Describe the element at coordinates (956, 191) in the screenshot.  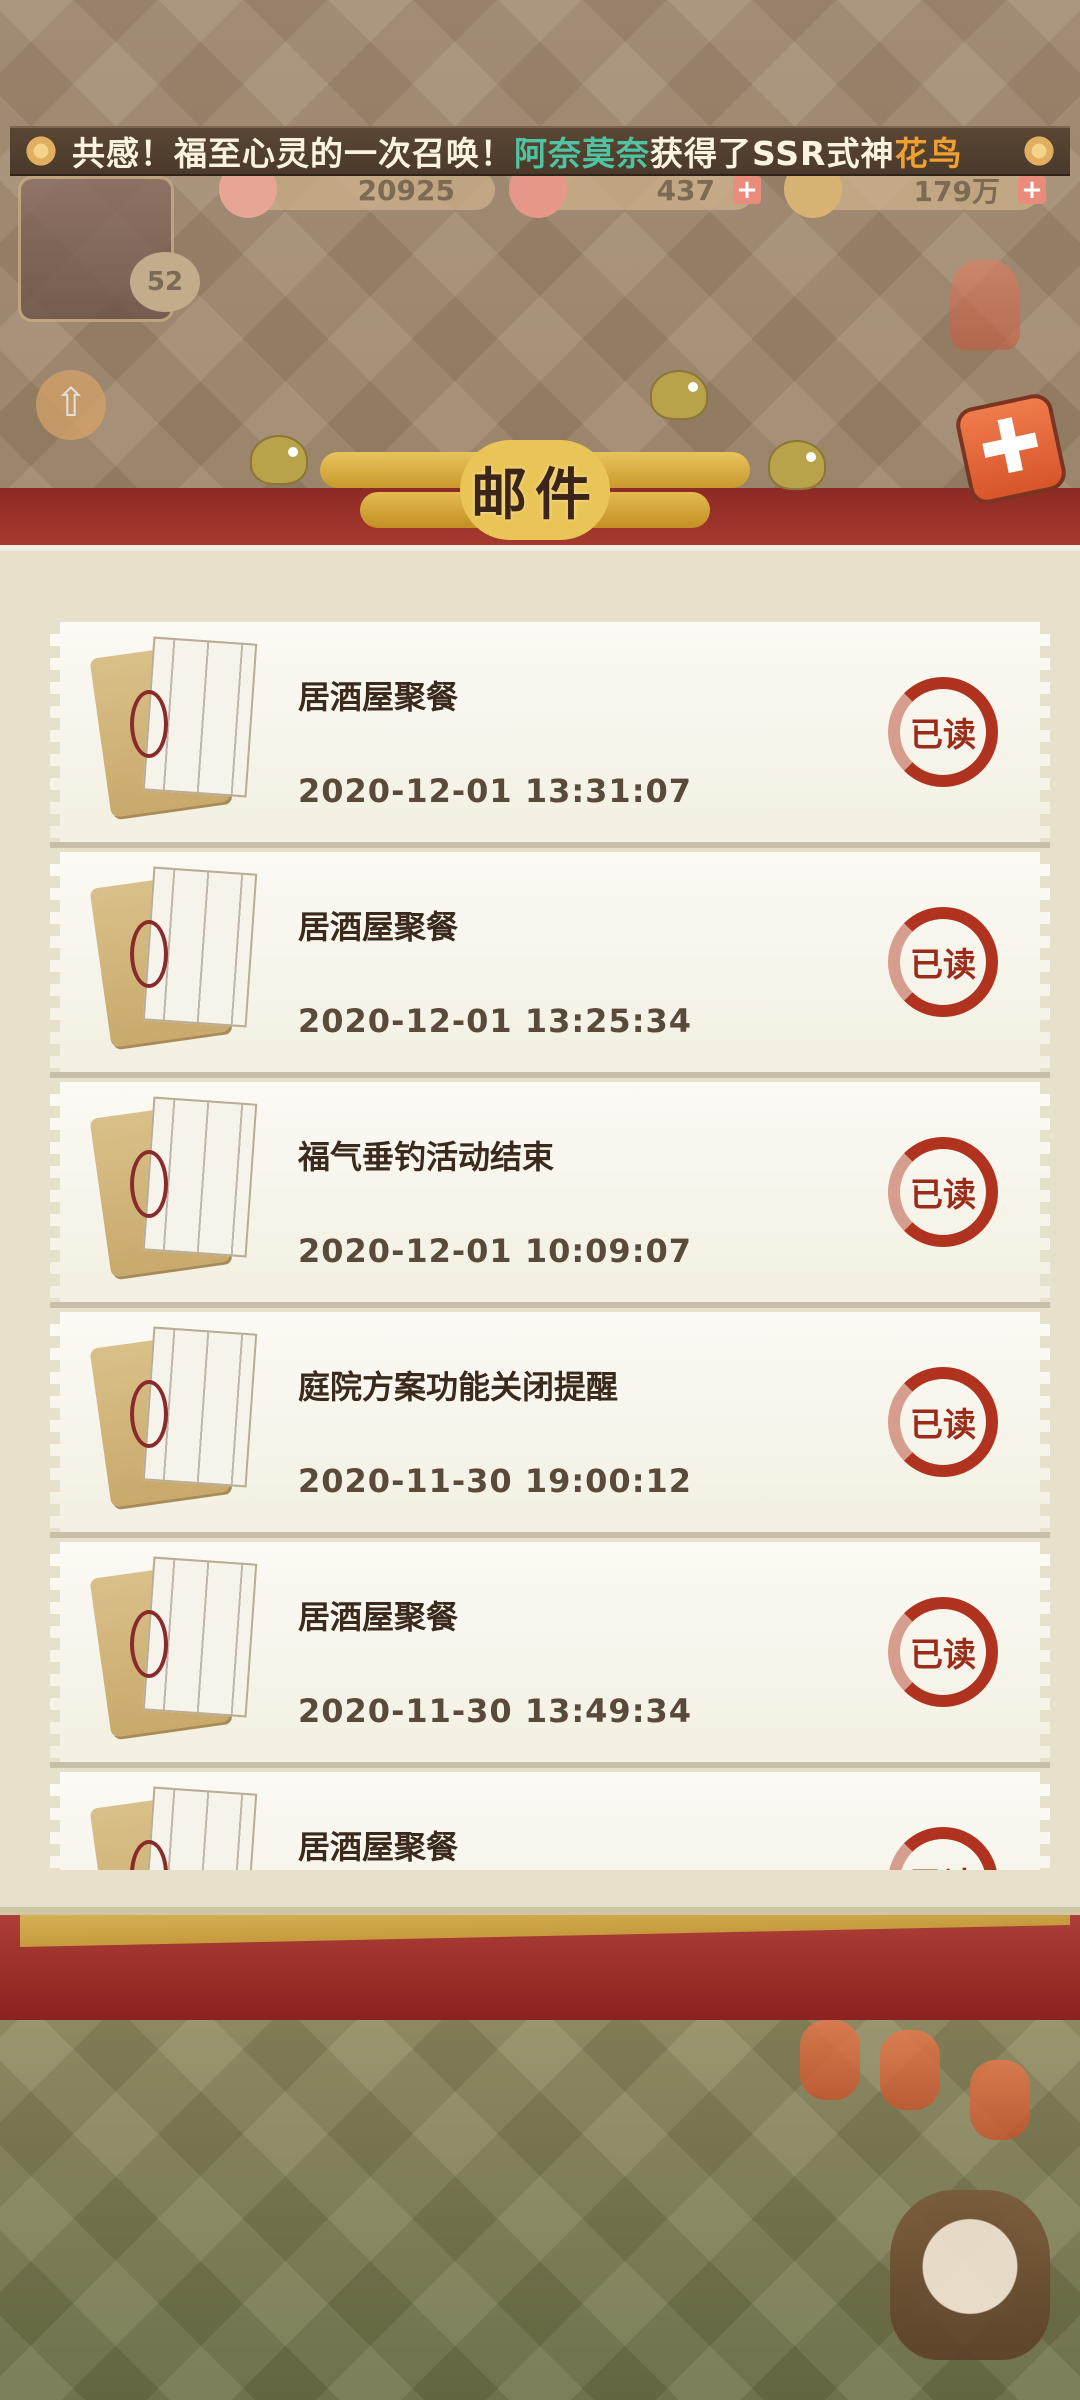
I see `resource-coin-value: 179万` at that location.